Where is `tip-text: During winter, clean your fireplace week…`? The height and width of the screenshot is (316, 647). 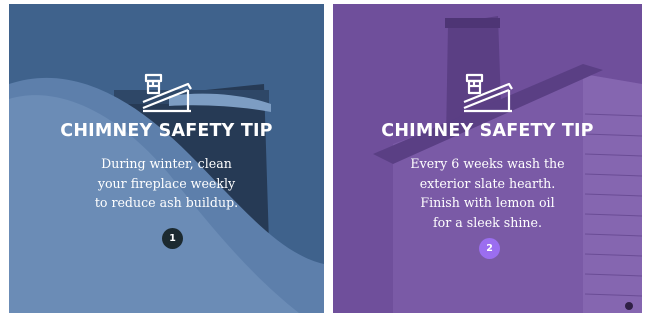
tip-text: During winter, clean your fireplace week… is located at coordinates (166, 183).